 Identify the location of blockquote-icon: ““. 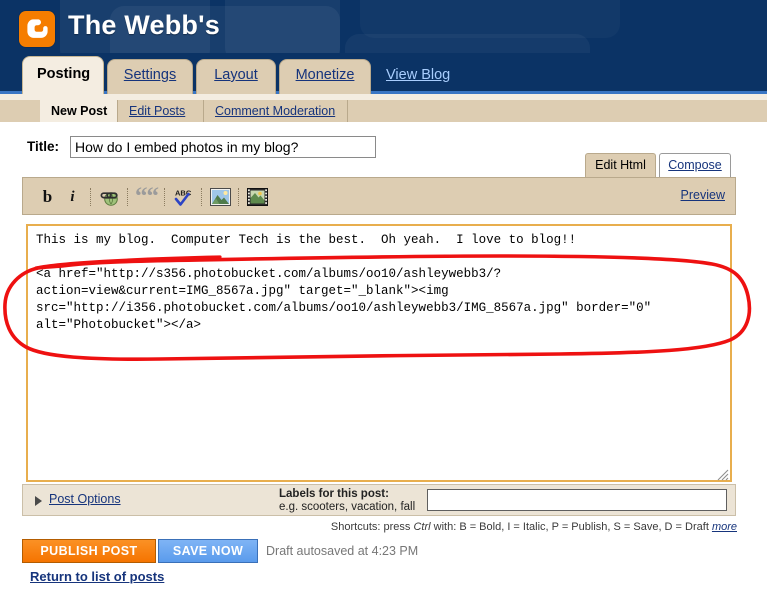
(146, 196).